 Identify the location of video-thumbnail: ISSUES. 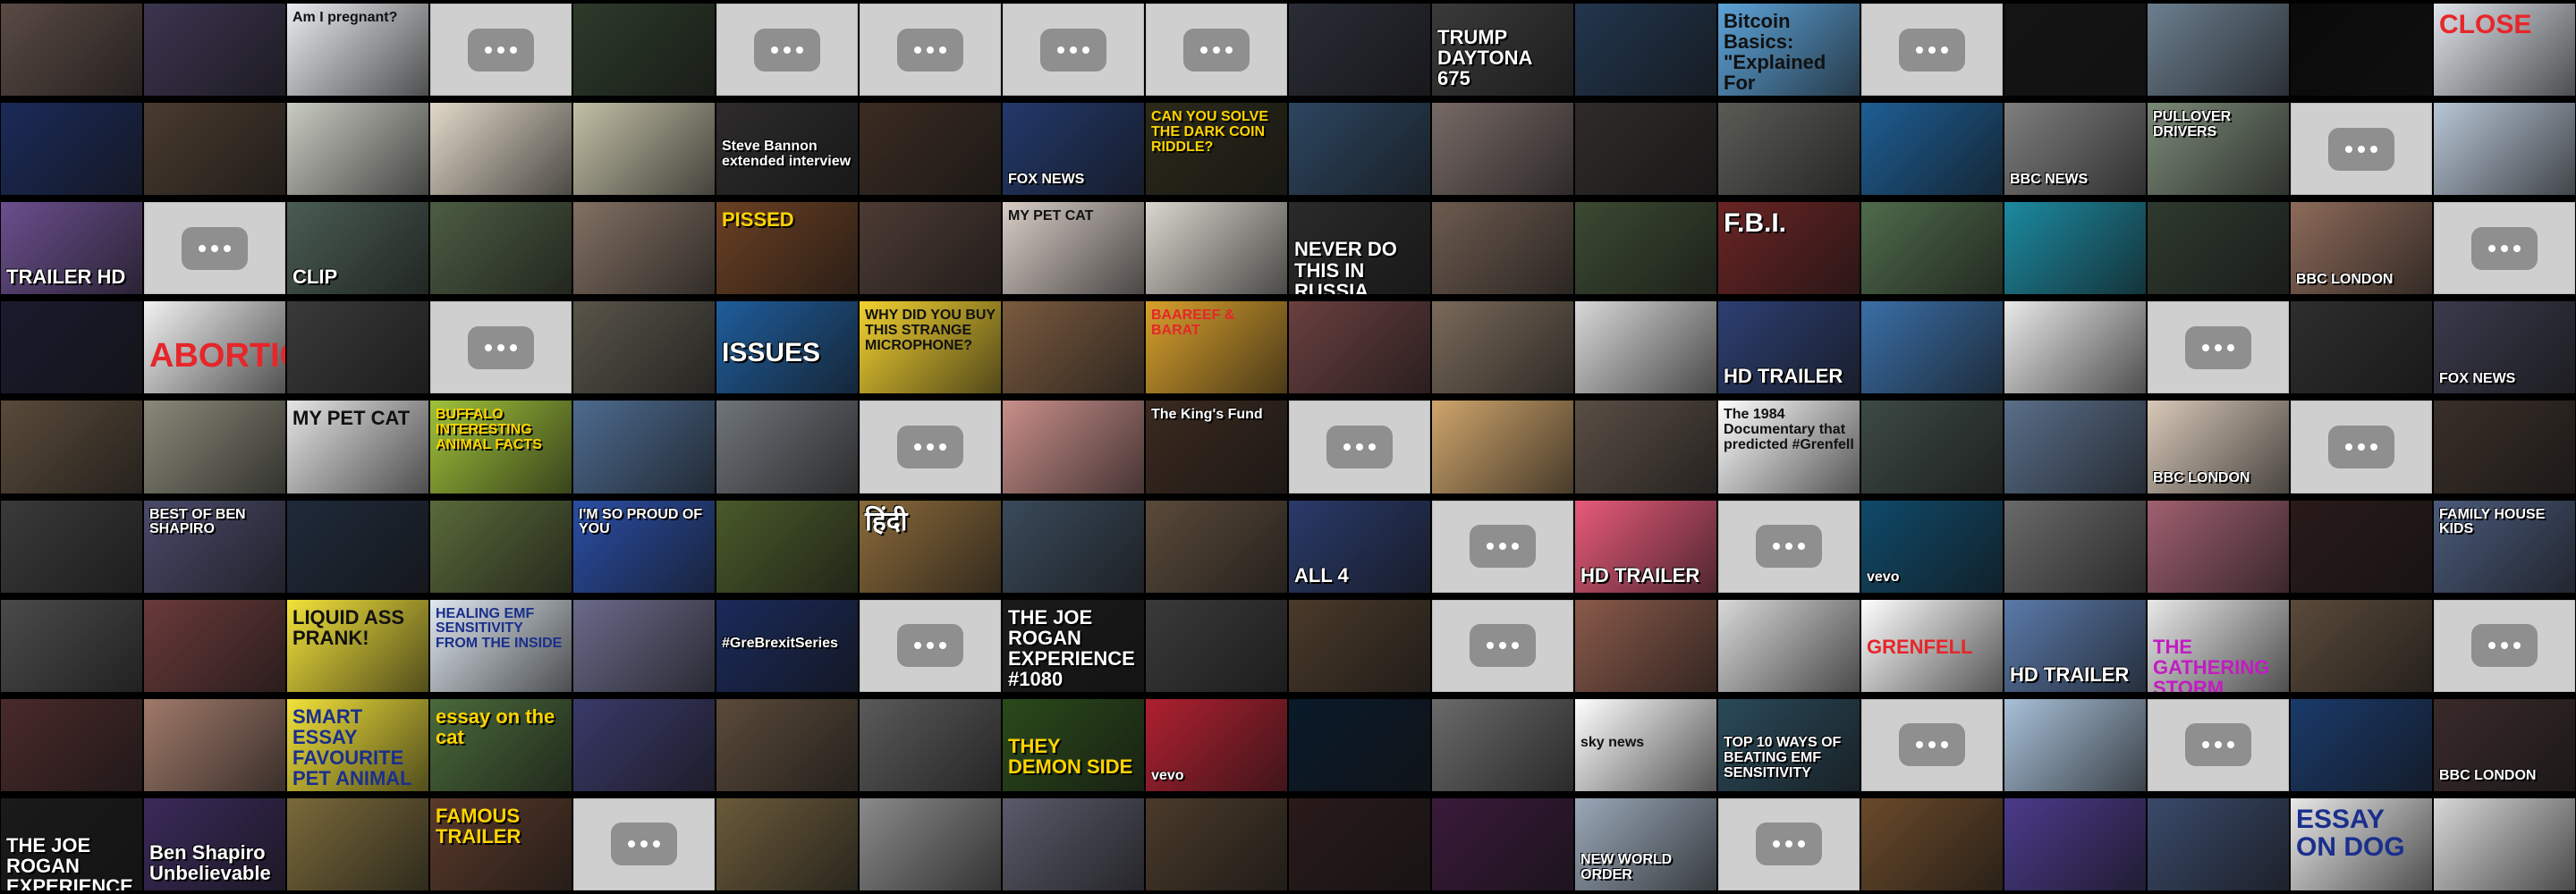
(787, 347).